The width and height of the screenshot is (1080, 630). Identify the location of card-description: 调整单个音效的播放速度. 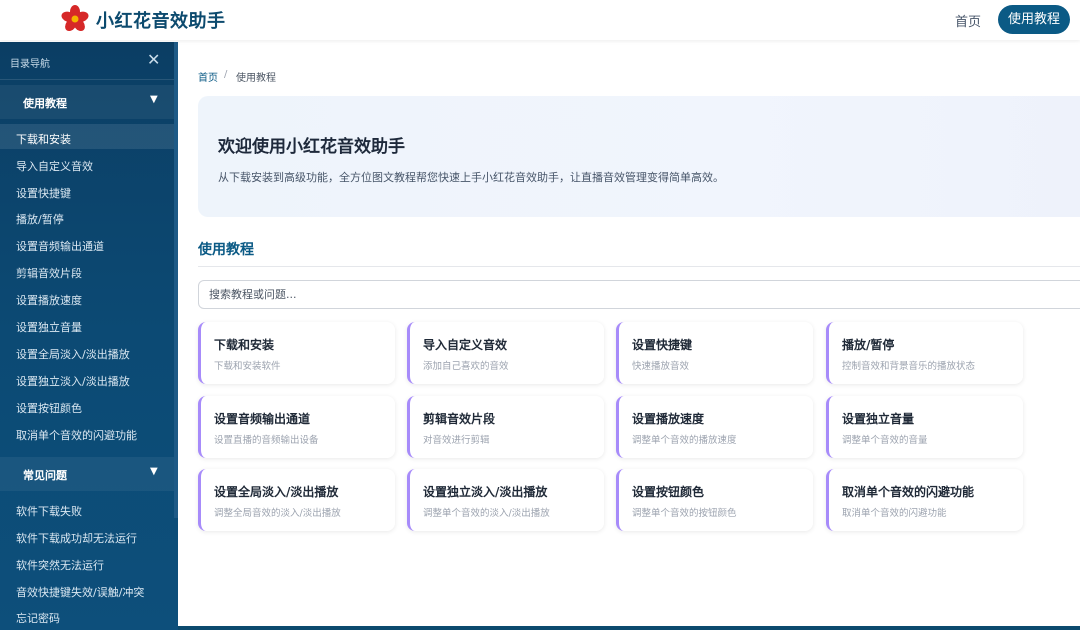
(684, 440).